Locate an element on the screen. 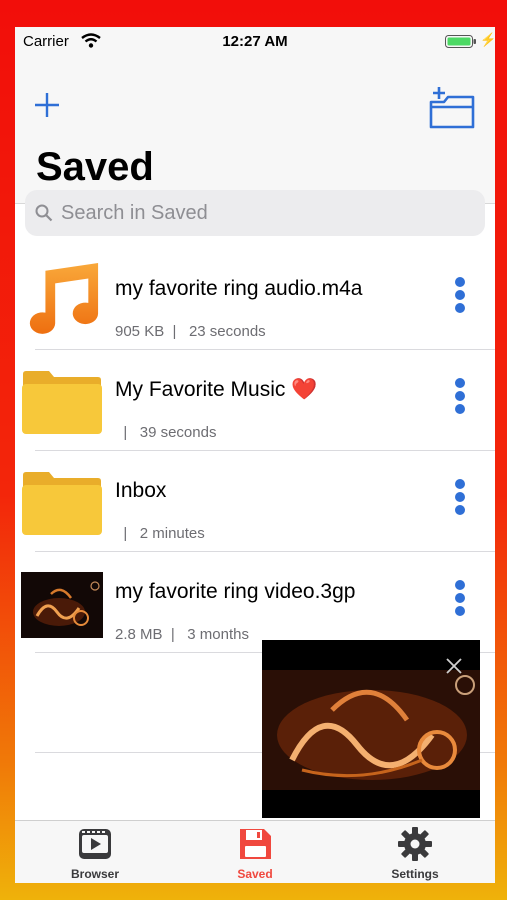 The width and height of the screenshot is (507, 900). item-name: my favorite ring video.3gp is located at coordinates (235, 591).